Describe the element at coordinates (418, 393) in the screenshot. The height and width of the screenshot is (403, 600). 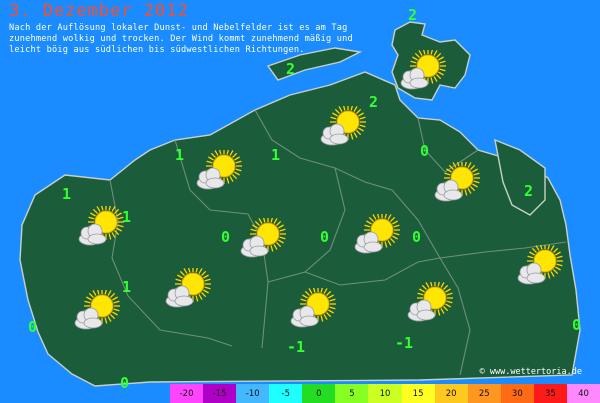
I see `scale-segment: 15` at that location.